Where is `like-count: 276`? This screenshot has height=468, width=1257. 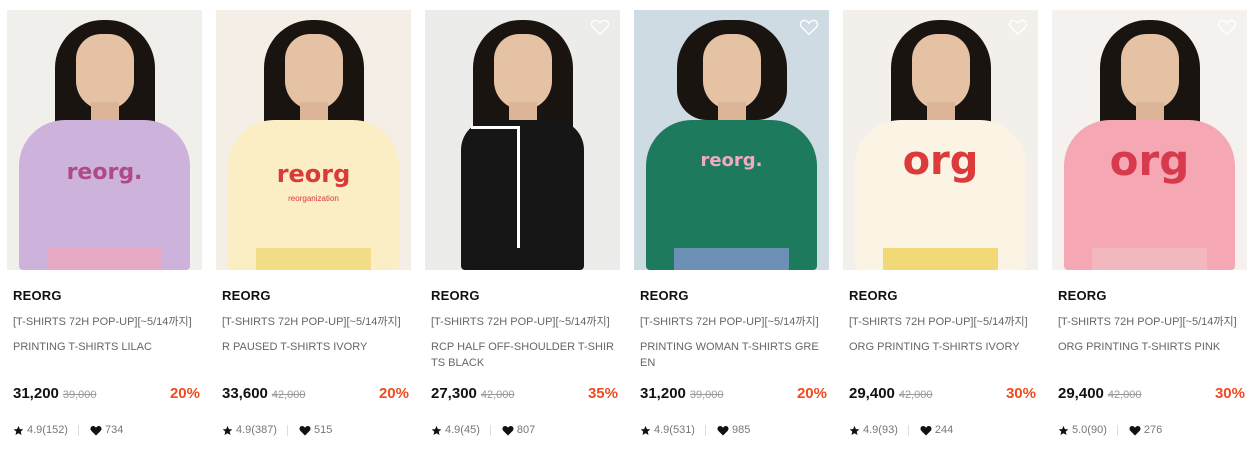
like-count: 276 is located at coordinates (1153, 430).